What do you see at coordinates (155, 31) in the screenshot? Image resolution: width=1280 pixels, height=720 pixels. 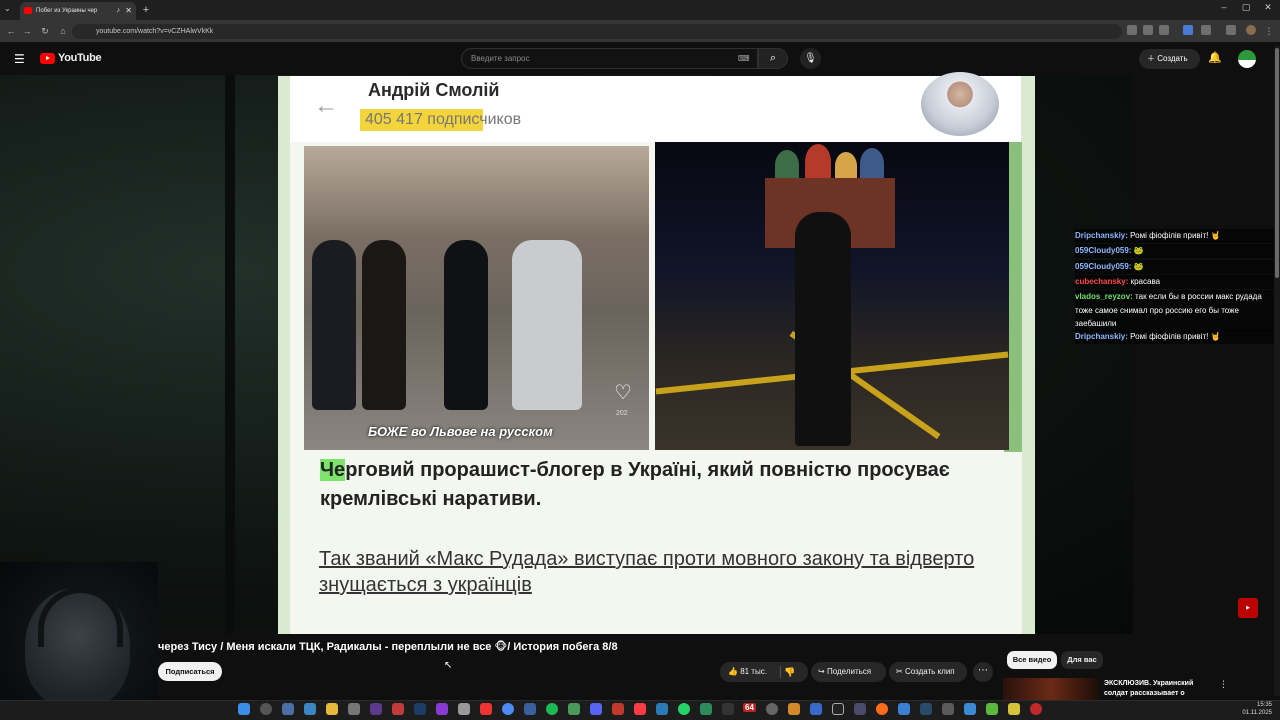 I see `url-text: youtube.com/watch?v=vCZHAlwVkKk` at bounding box center [155, 31].